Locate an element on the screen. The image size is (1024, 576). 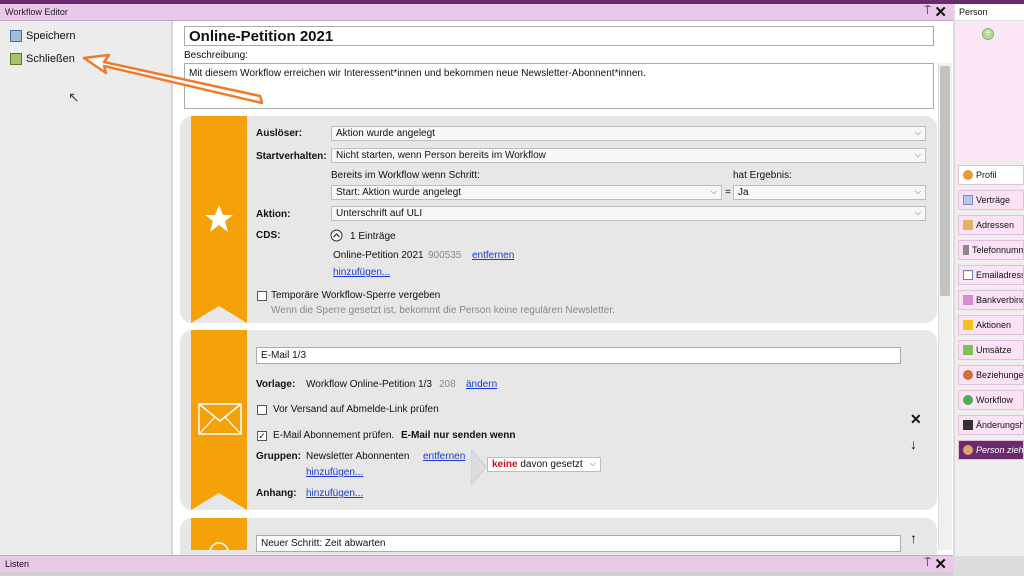
tab-emailadressen: Emailadressen is located at coordinates (991, 275).